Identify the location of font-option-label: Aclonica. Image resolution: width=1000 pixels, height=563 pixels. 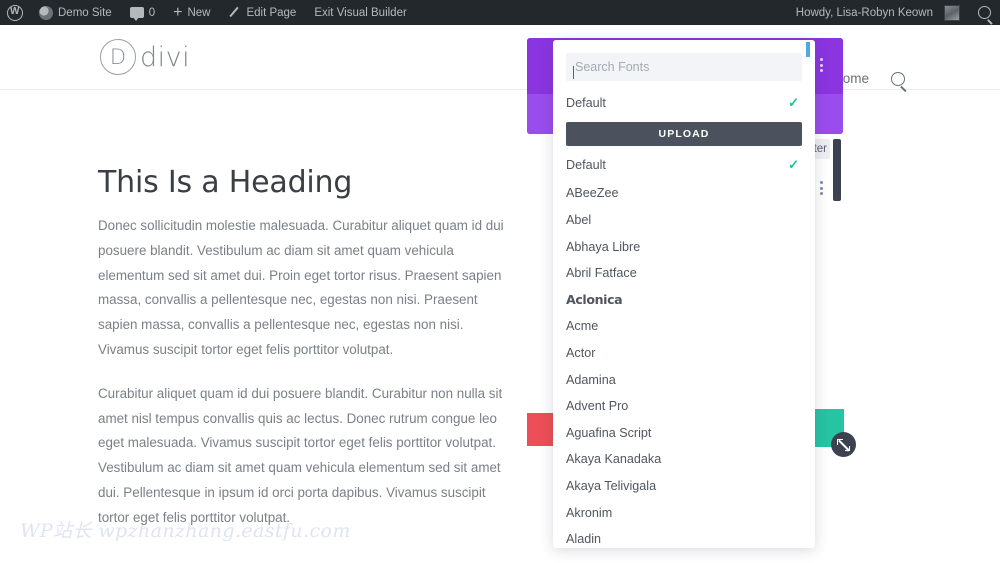
(594, 300).